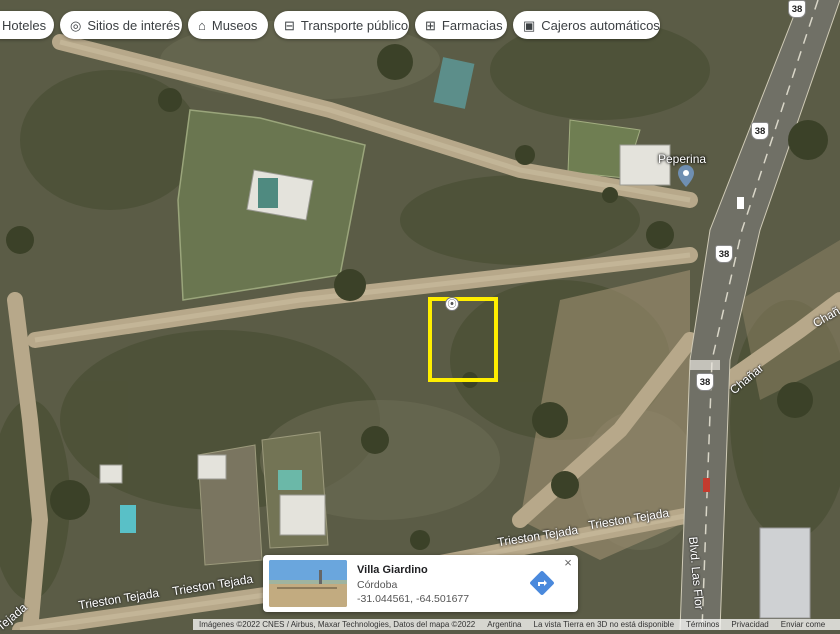 Image resolution: width=840 pixels, height=634 pixels. What do you see at coordinates (452, 304) in the screenshot?
I see `location-pin-icon: ⦿` at bounding box center [452, 304].